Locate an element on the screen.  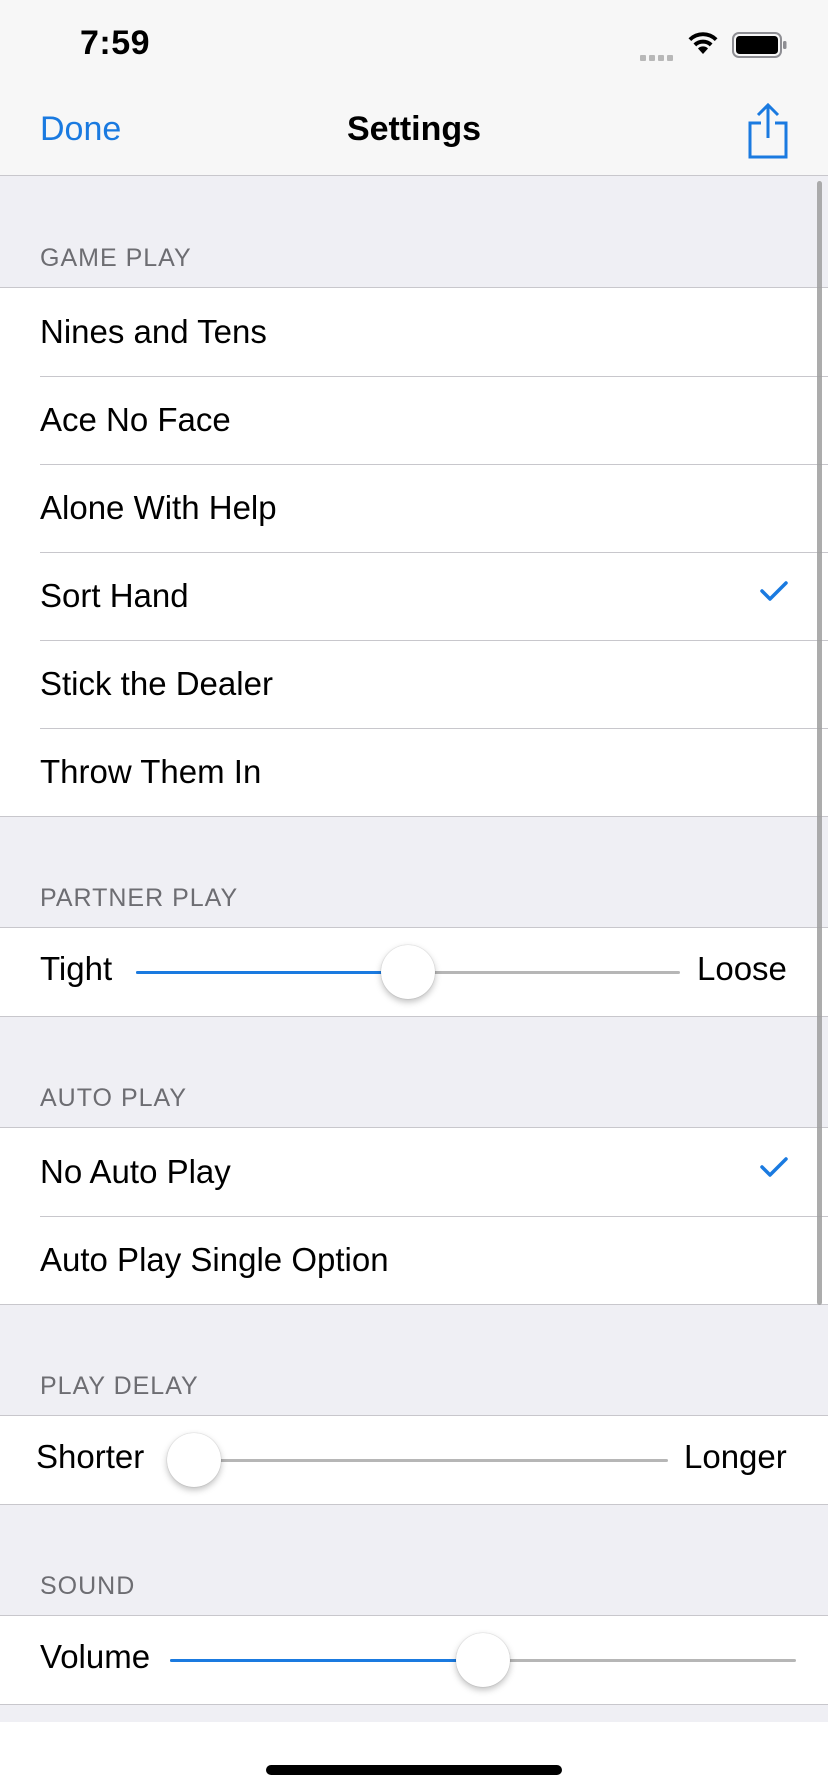
status-bar: 7:59 is located at coordinates (414, 44).